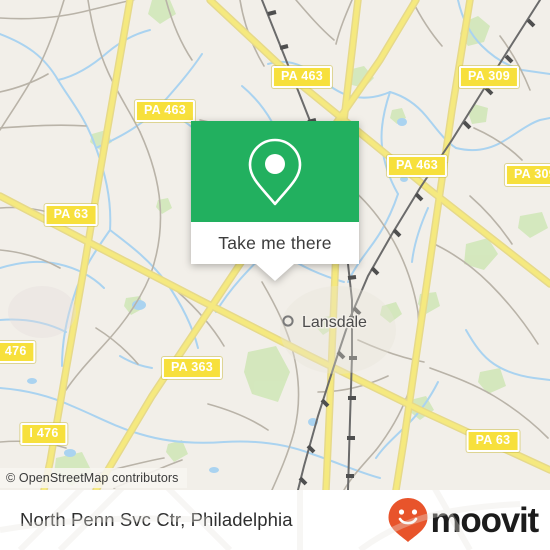 The image size is (550, 550). I want to click on page-footer: North Penn Svc Ctr, Philadelphia moovit, so click(275, 520).